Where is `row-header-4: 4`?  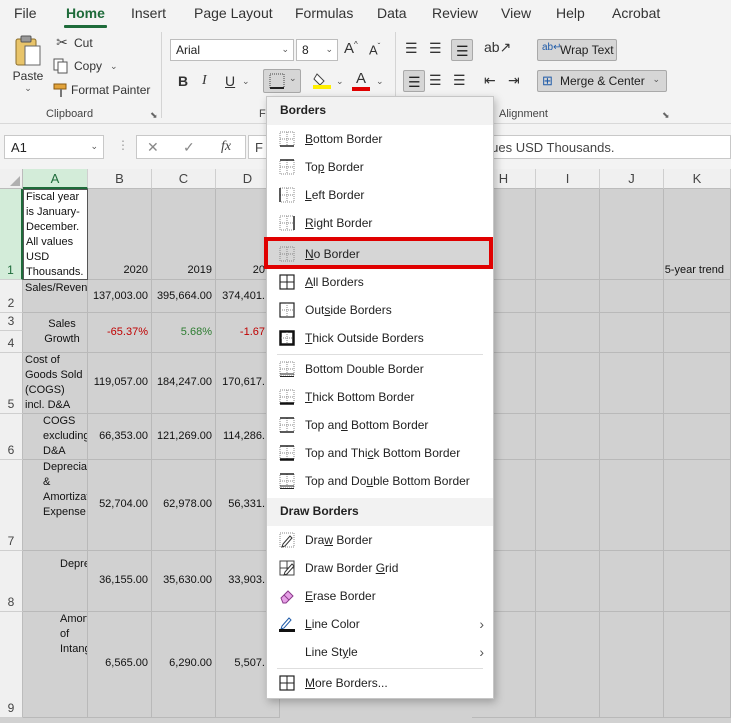 row-header-4: 4 is located at coordinates (11, 342).